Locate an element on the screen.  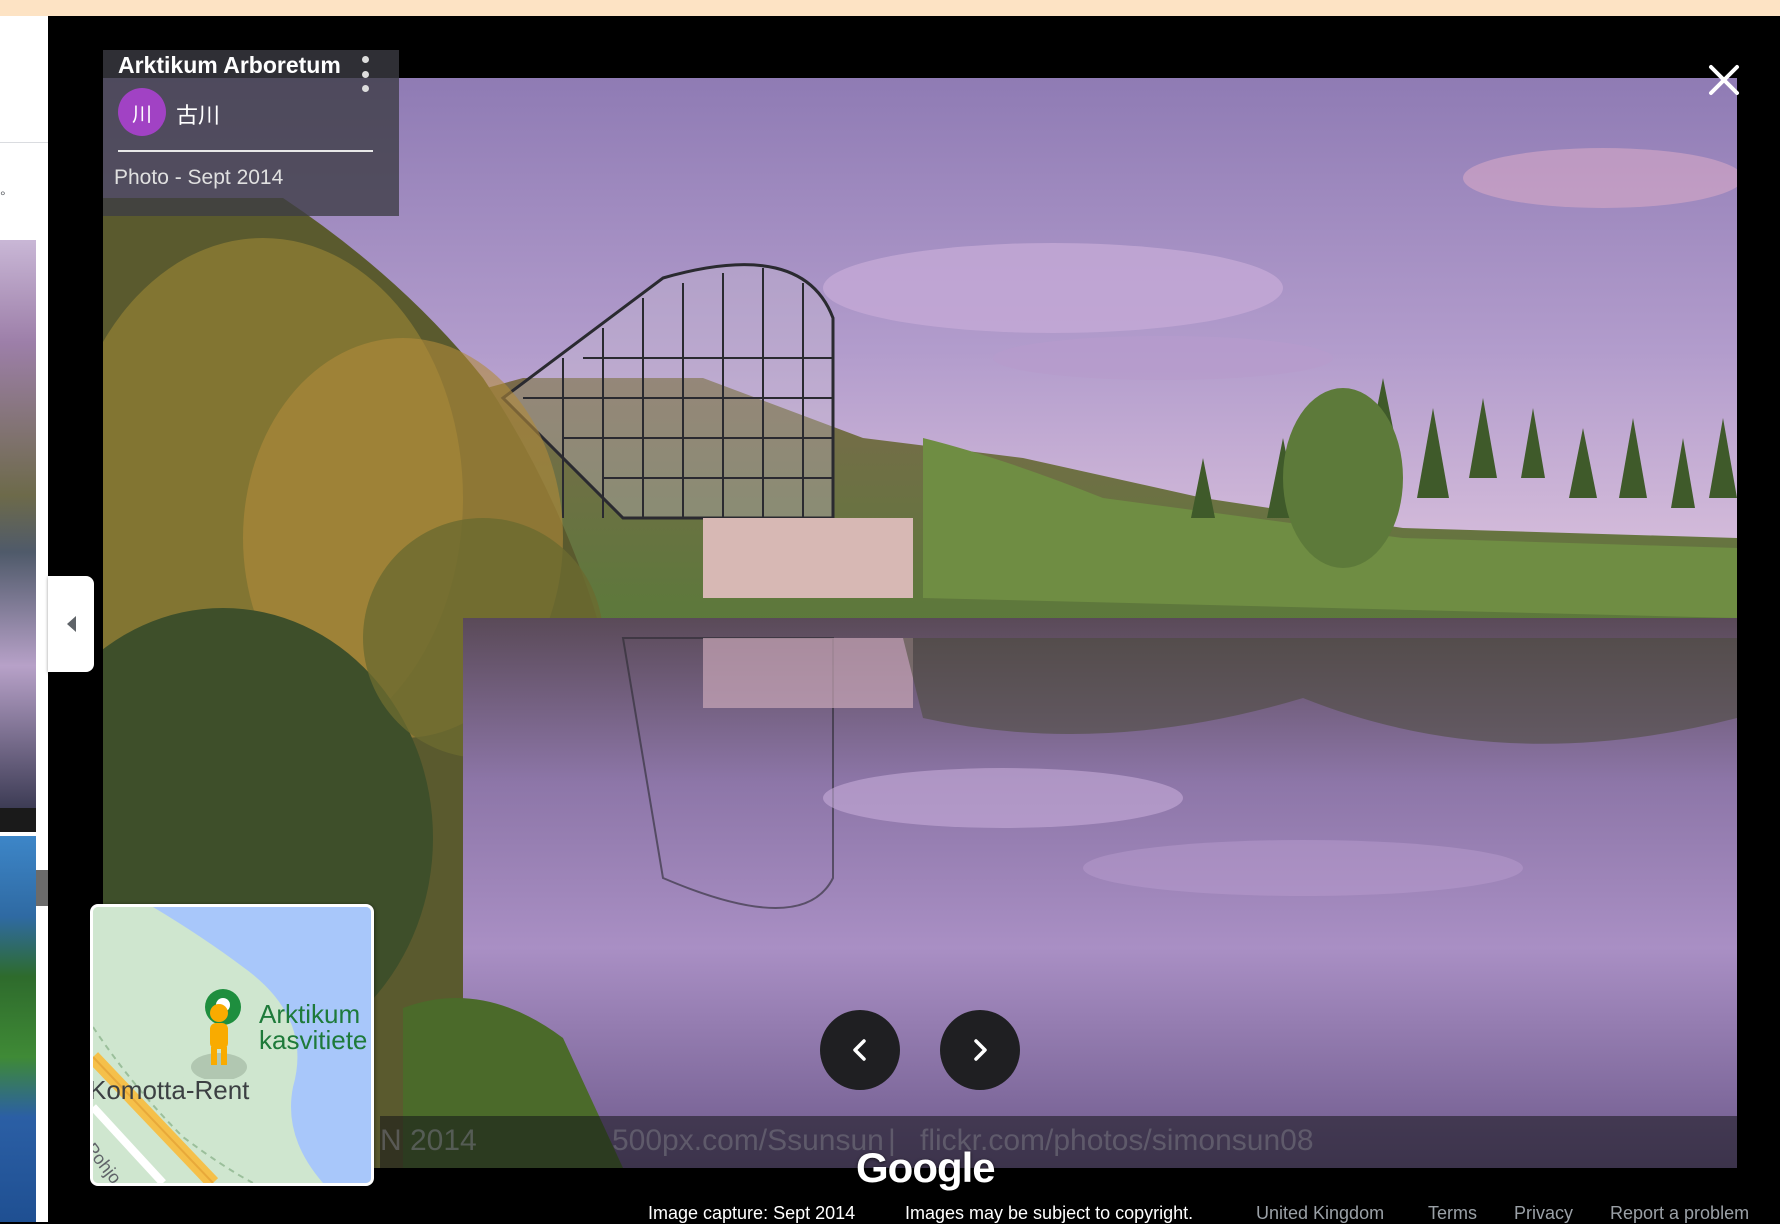
more-options-button is located at coordinates (365, 74).